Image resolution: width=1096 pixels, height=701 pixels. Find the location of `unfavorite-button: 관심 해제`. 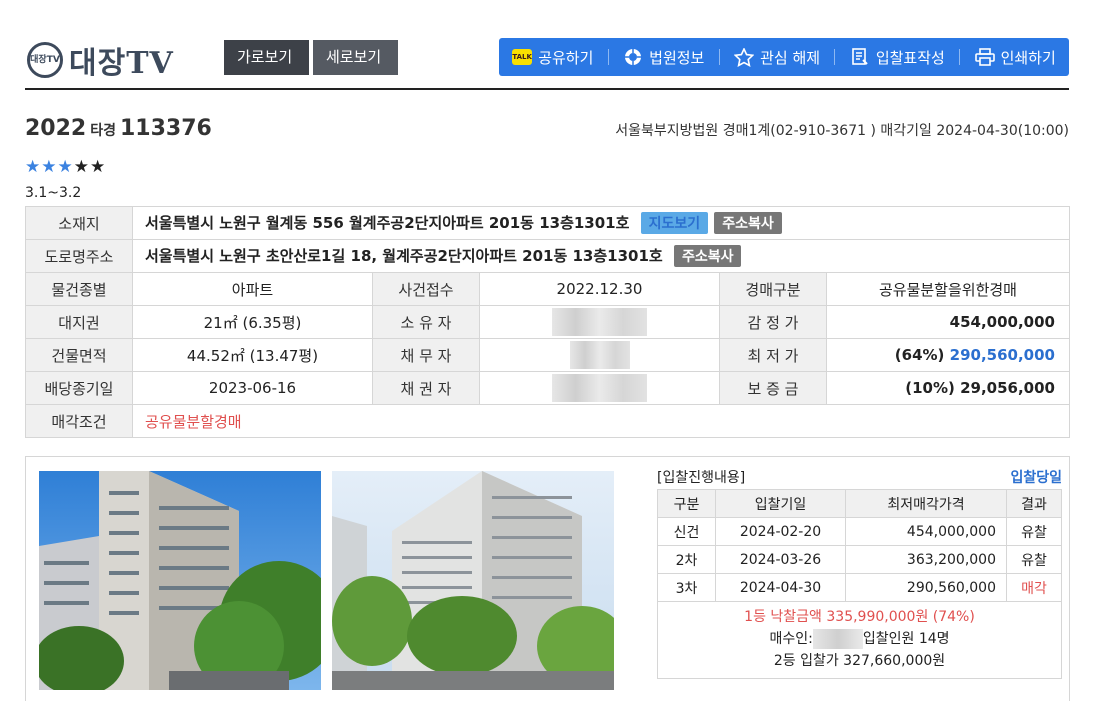

unfavorite-button: 관심 해제 is located at coordinates (777, 57).